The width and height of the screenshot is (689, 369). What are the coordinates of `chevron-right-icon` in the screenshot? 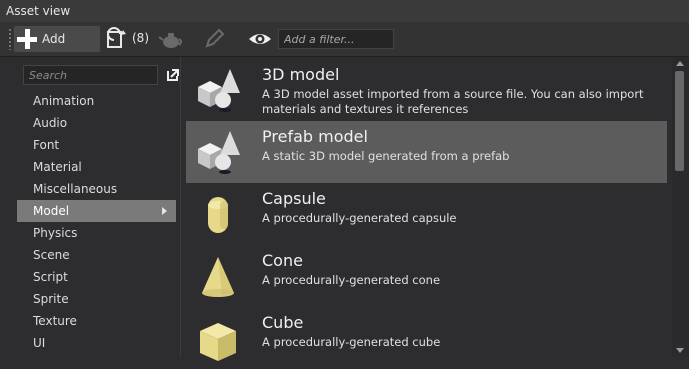 It's located at (164, 211).